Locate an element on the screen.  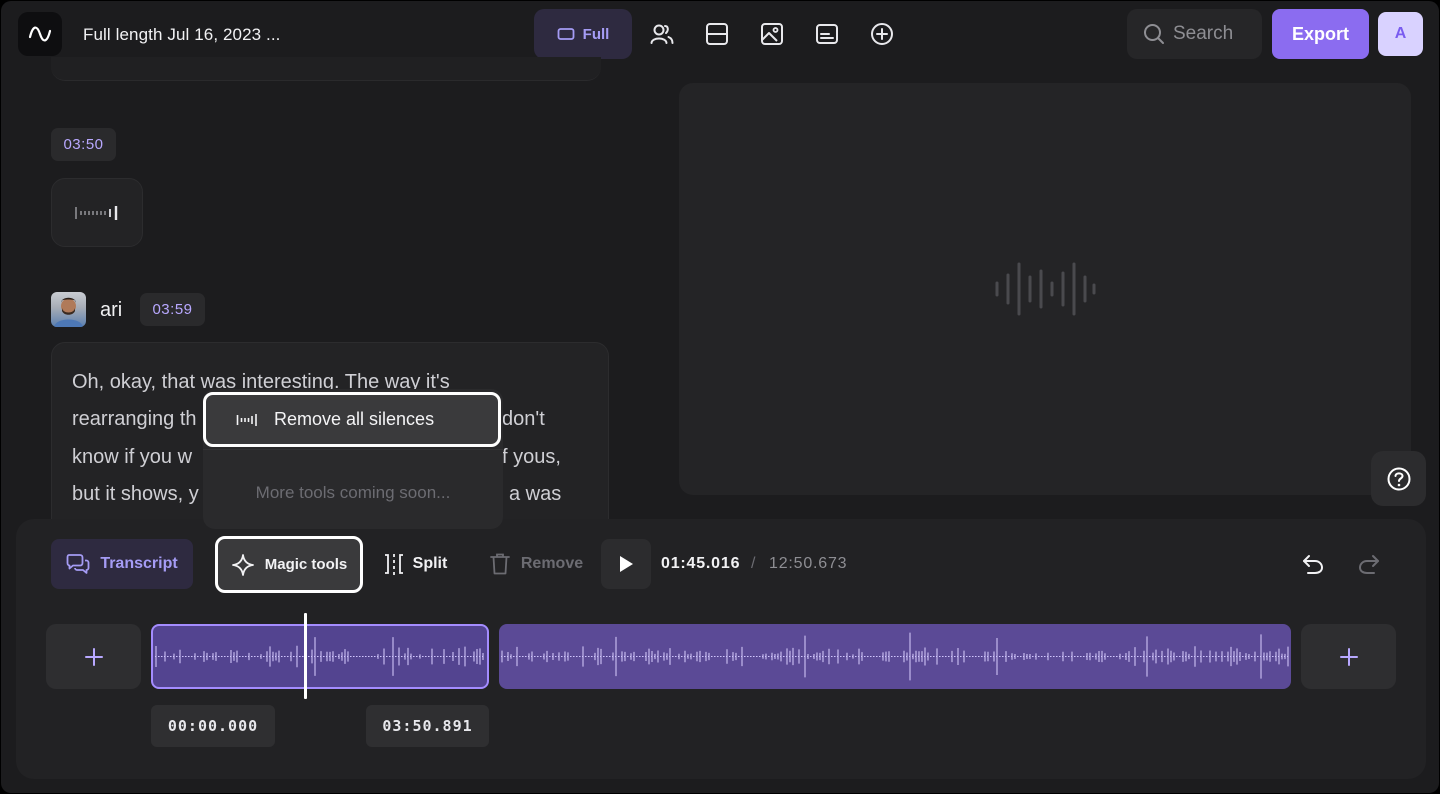
transcript-line: a was is located at coordinates (535, 494).